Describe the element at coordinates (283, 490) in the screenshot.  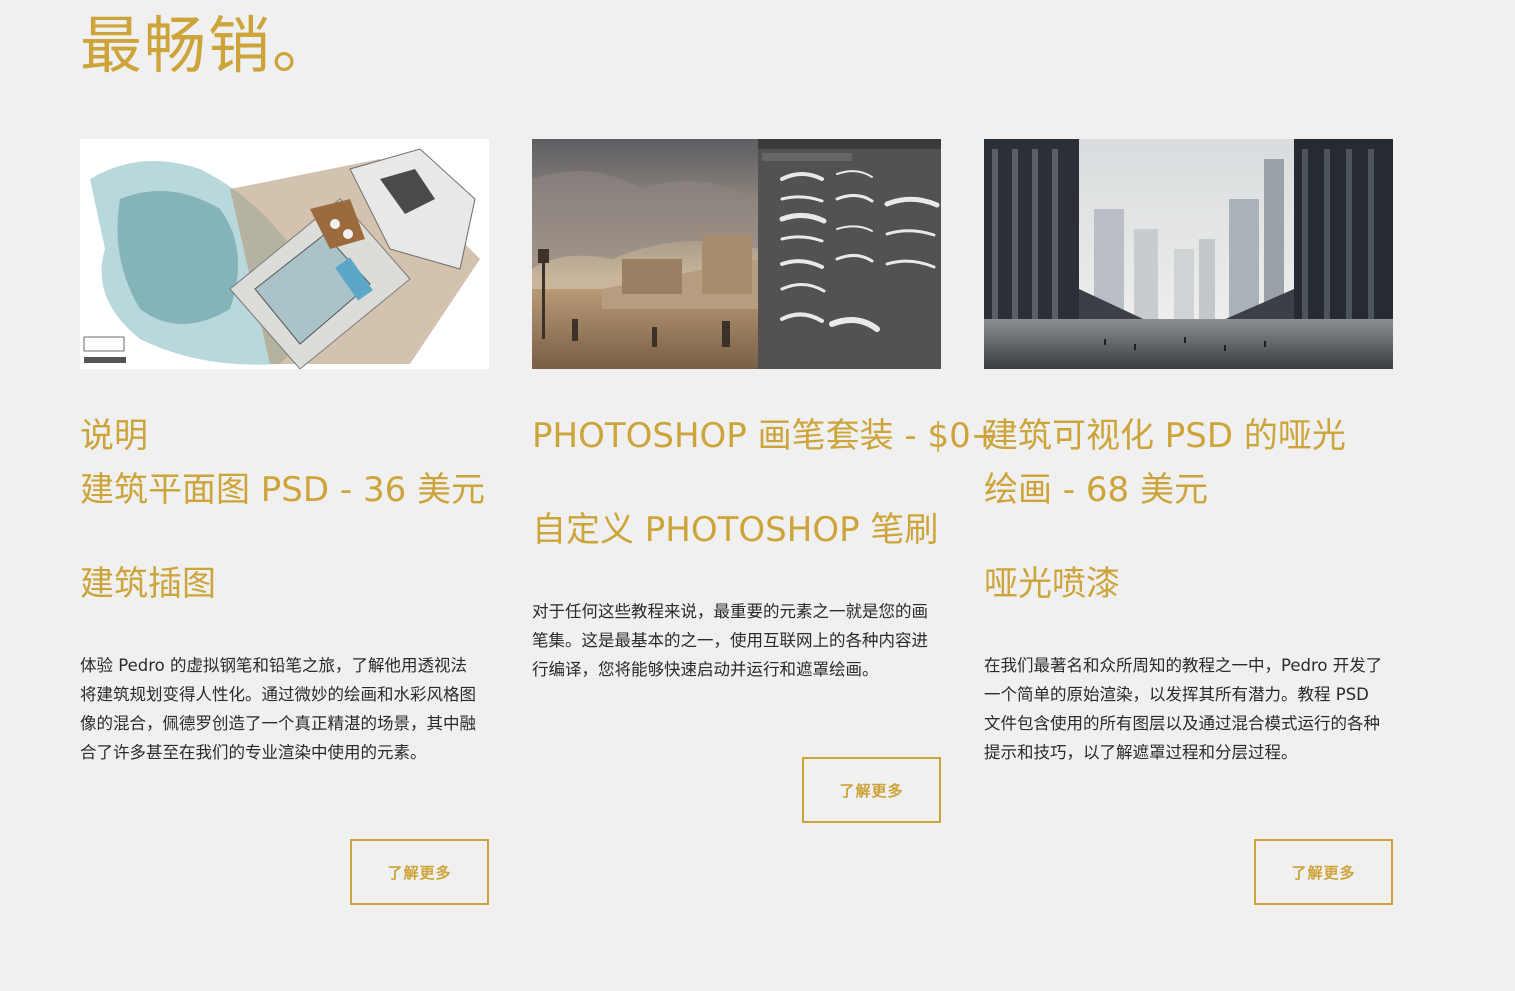
I see `product-title-line-2: 建筑平面图 PSD - 36 美元` at that location.